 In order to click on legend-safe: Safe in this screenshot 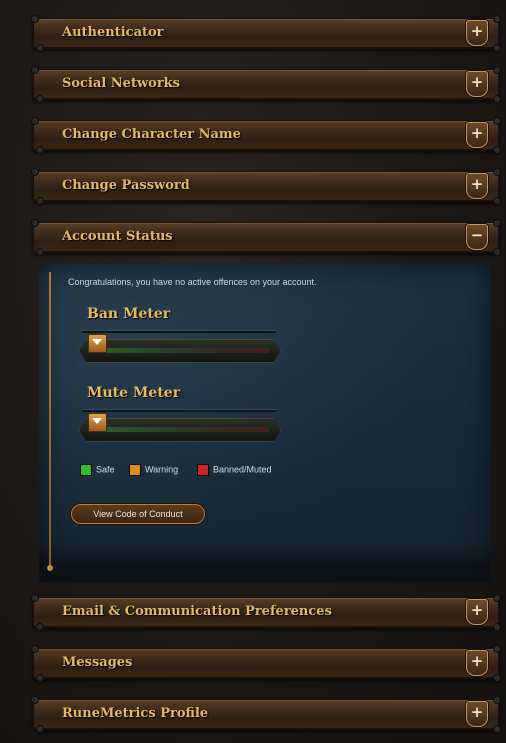, I will do `click(97, 470)`.